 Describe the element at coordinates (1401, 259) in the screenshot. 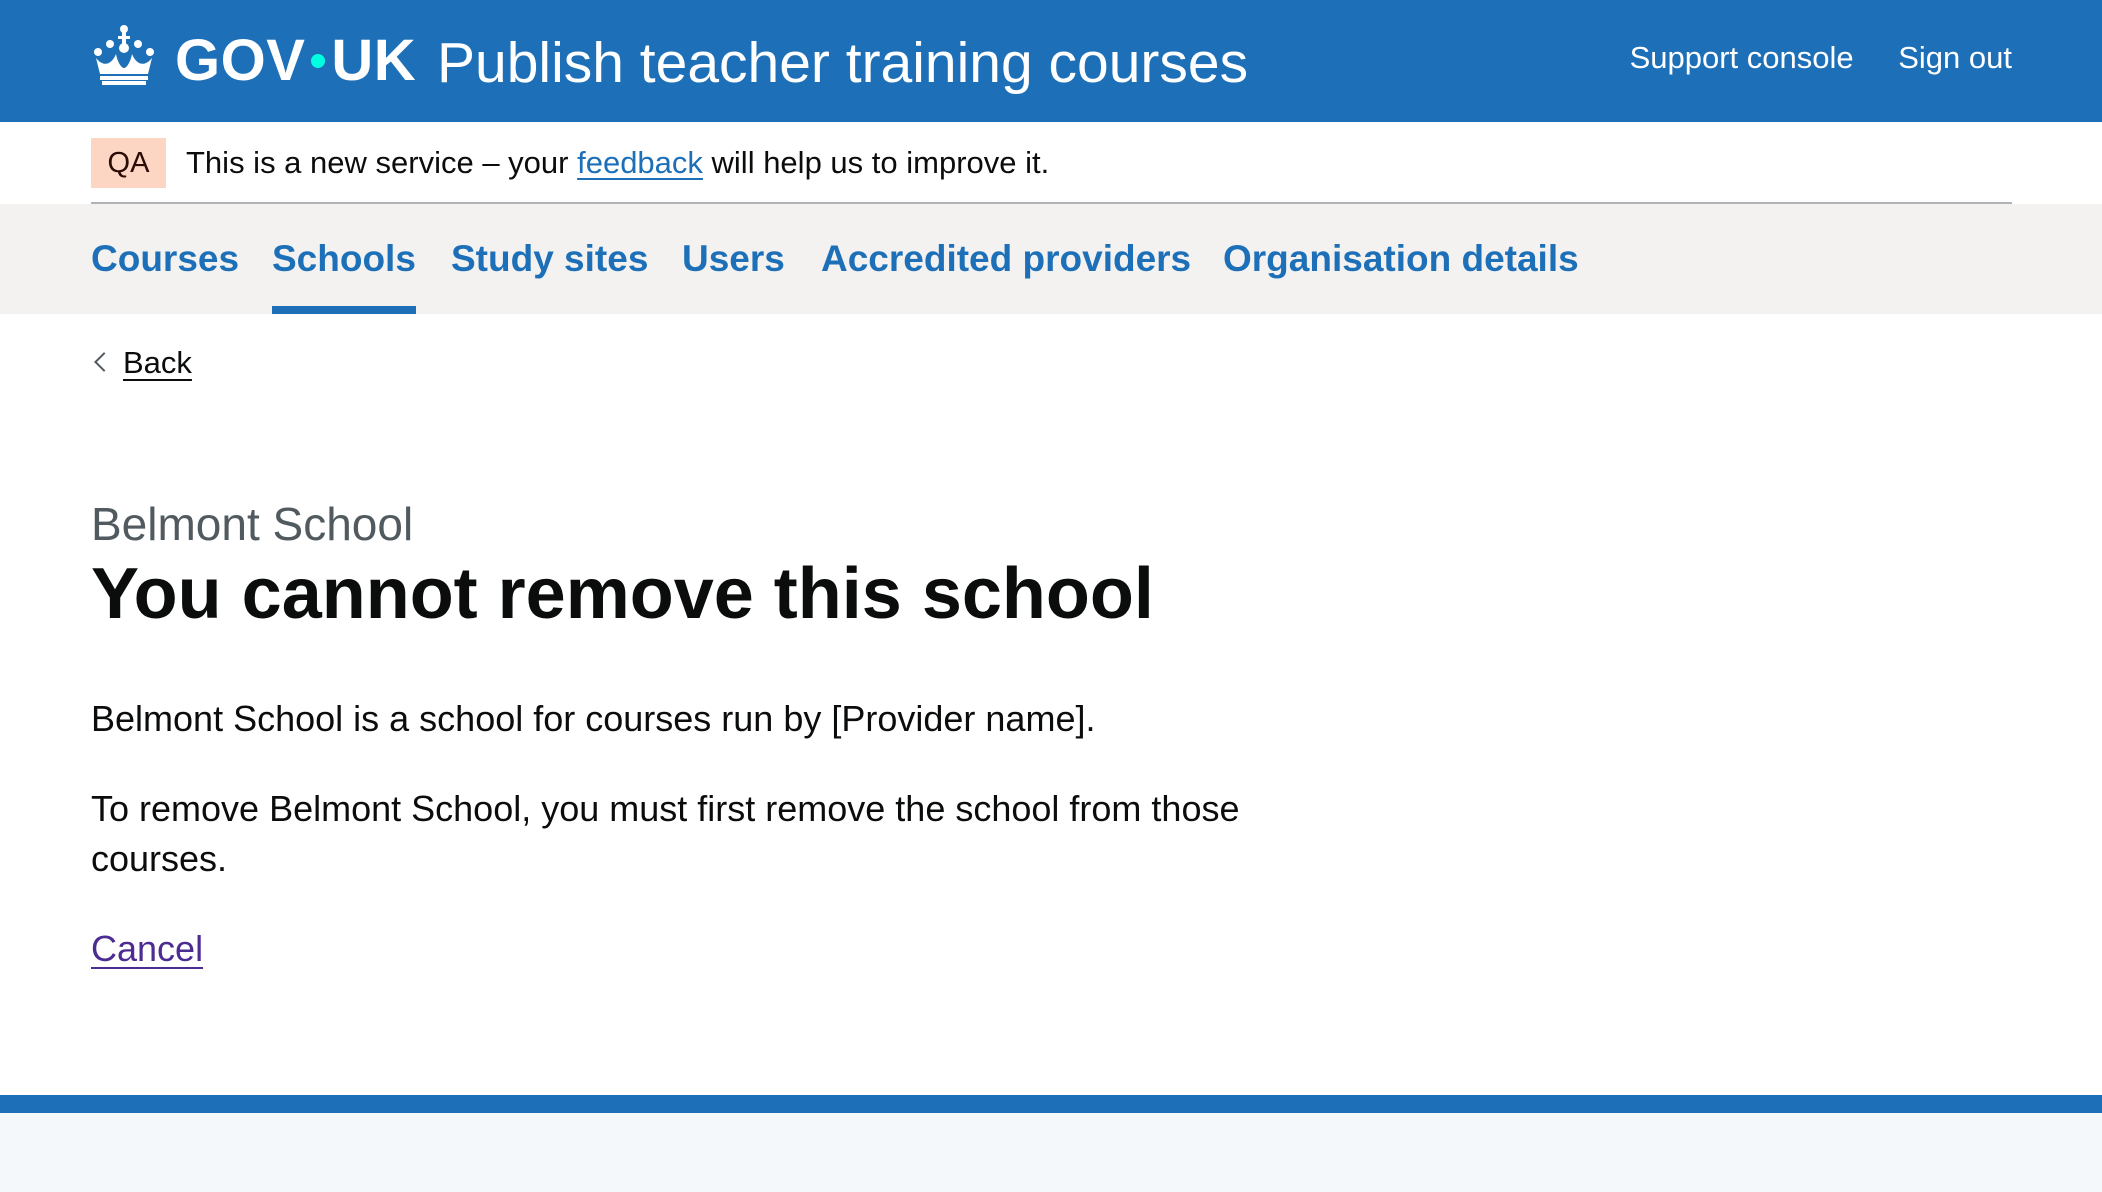

I see `nav-item-organisation-details: Organisation details` at that location.